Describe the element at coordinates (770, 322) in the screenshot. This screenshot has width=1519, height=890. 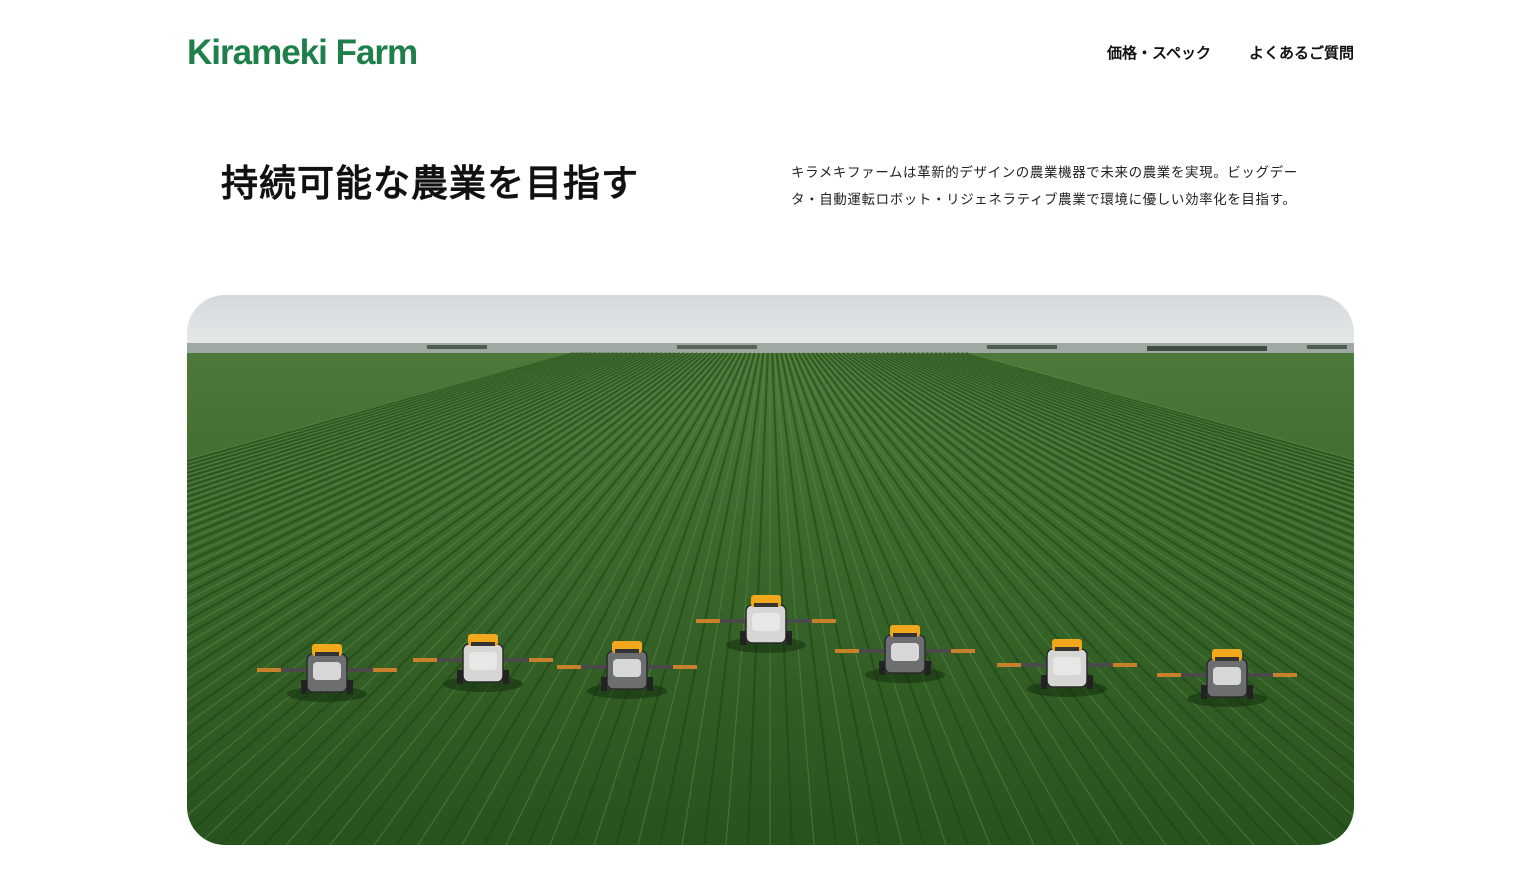
I see `sky` at that location.